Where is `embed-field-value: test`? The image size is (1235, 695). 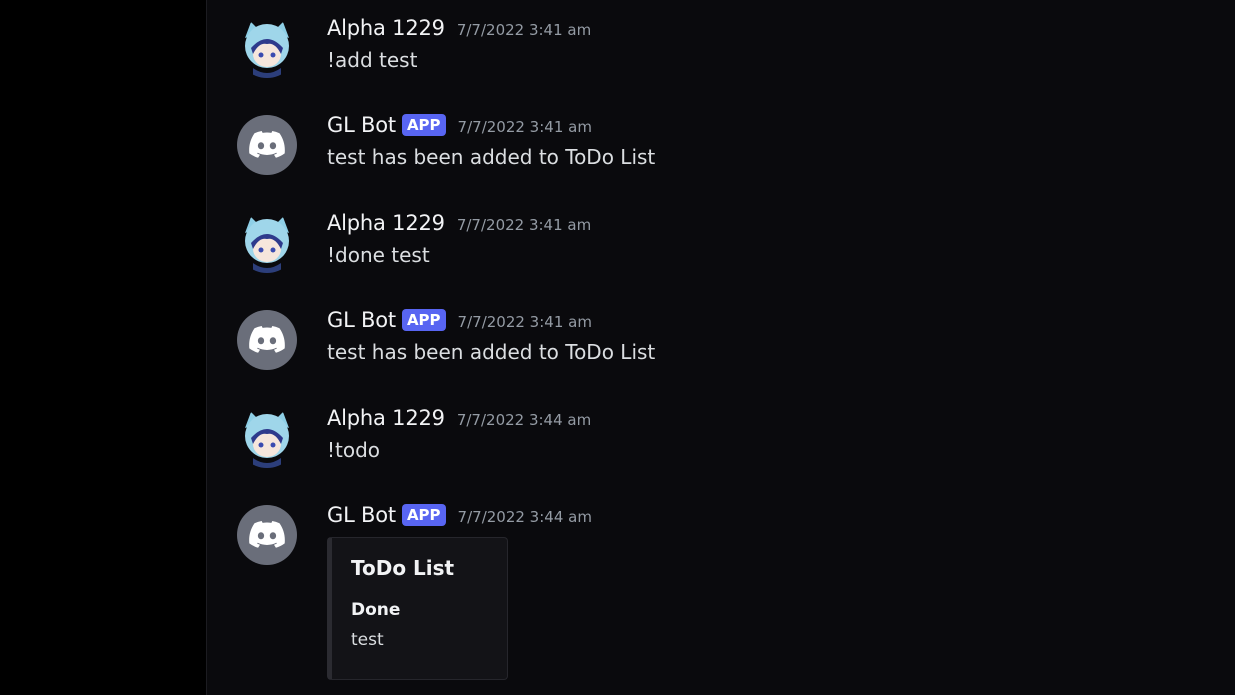
embed-field-value: test is located at coordinates (367, 640).